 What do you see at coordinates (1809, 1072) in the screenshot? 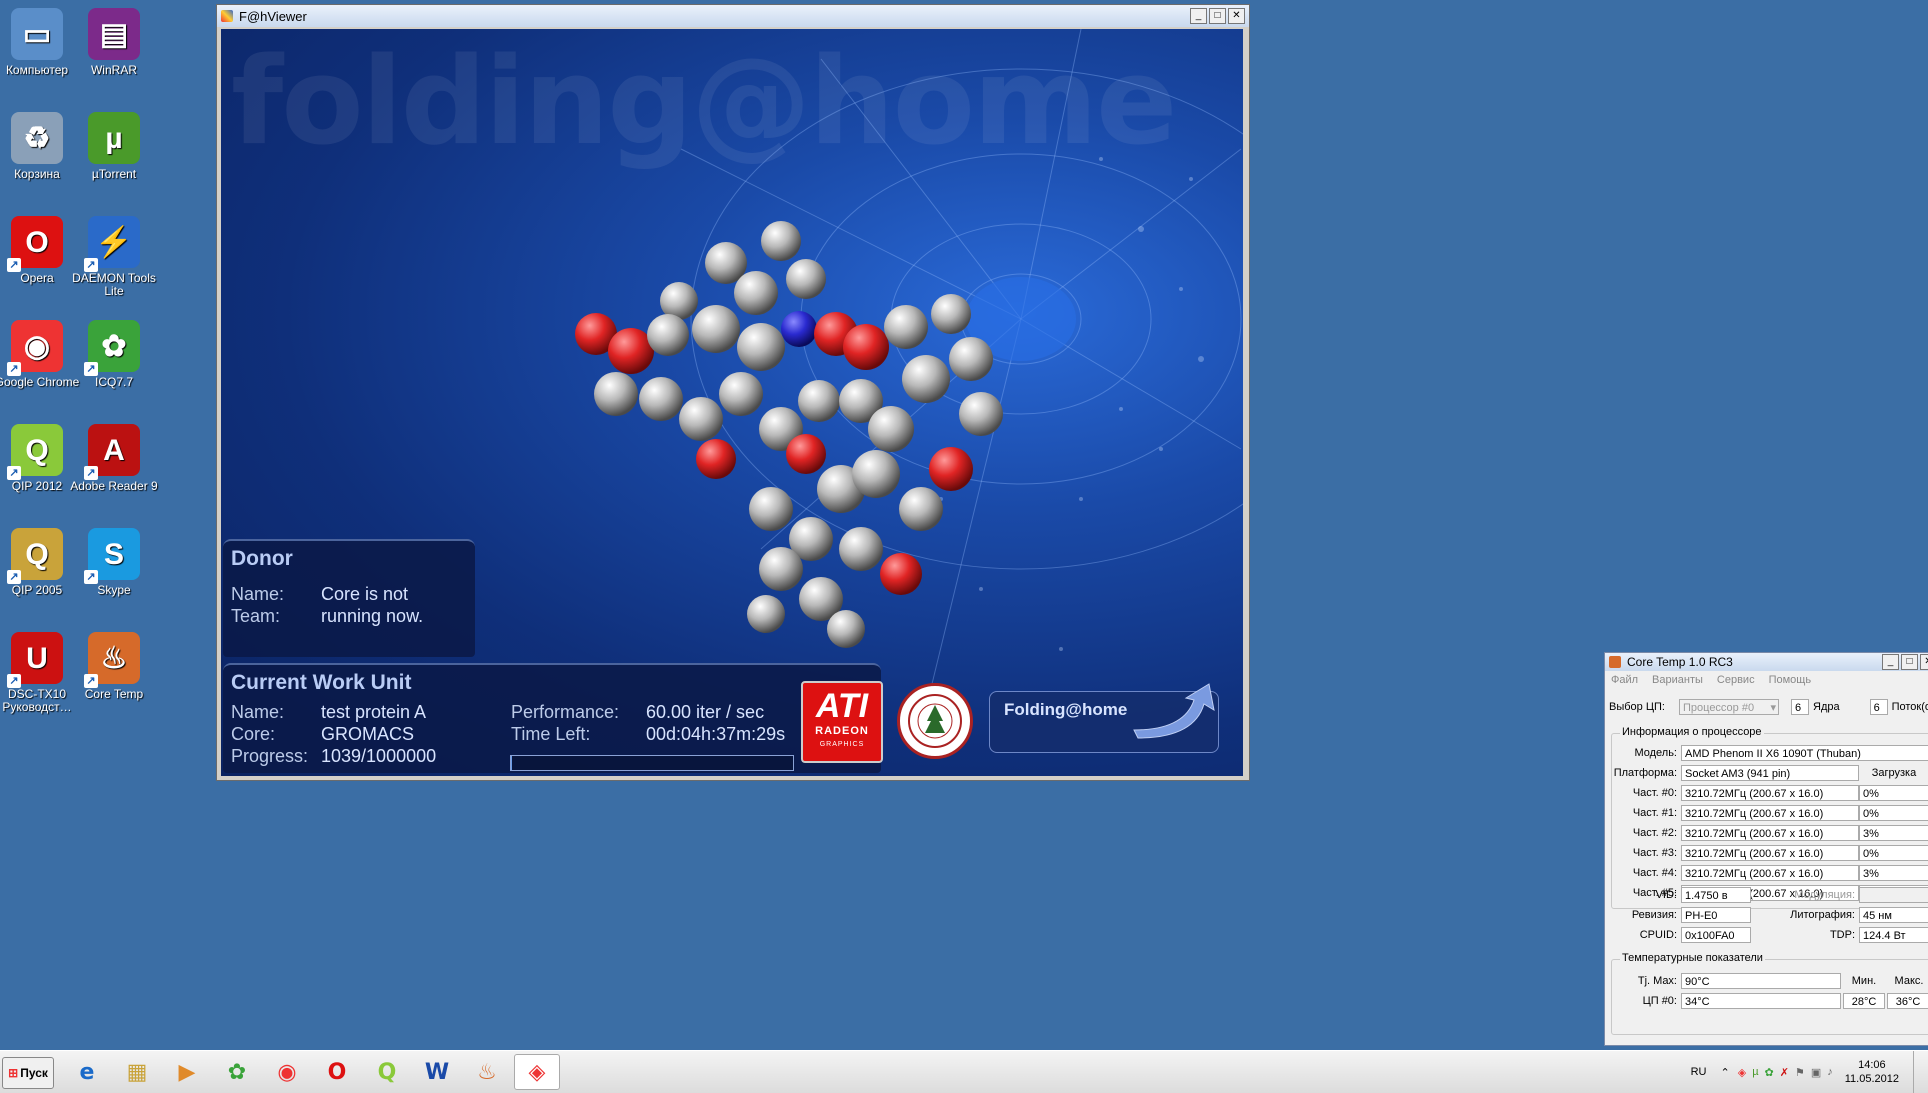
I see `system-tray: RU ⌃ ◈ µ ✿ ✗ ⚑ ▣ ♪ 14:06 11.05.2012` at bounding box center [1809, 1072].